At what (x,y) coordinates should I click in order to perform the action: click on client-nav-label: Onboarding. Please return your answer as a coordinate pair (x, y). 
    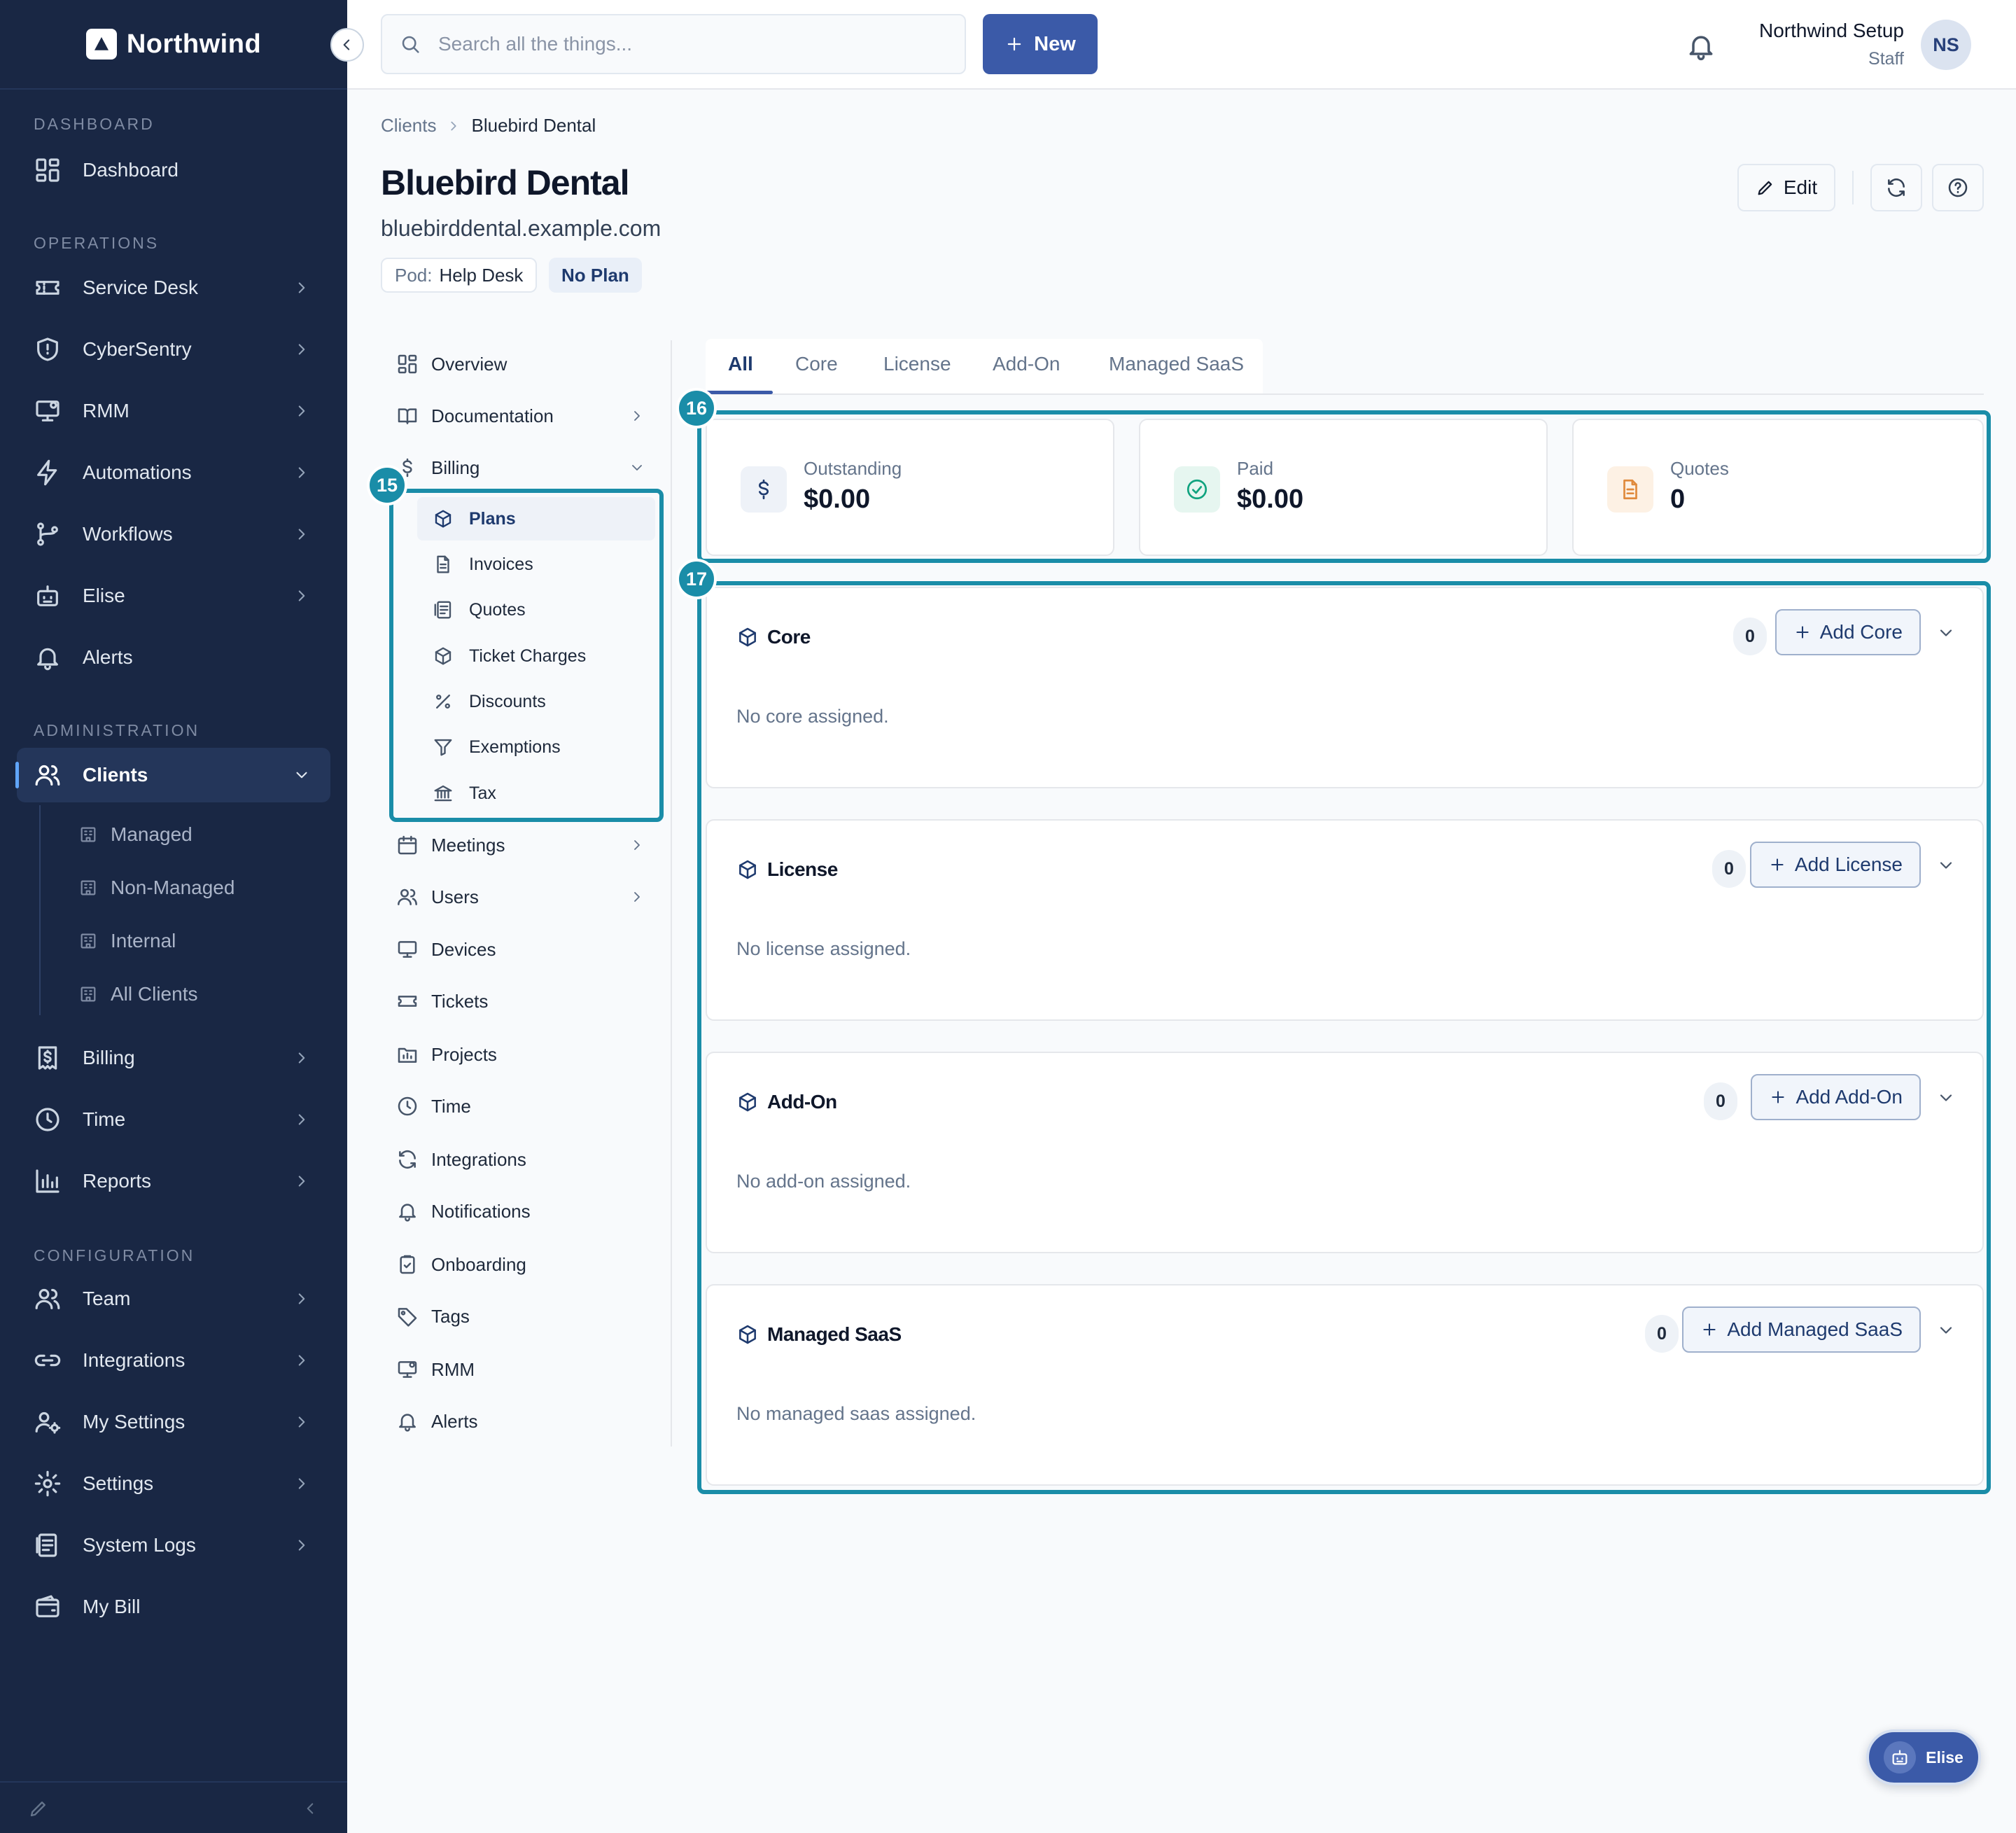
    Looking at the image, I should click on (478, 1264).